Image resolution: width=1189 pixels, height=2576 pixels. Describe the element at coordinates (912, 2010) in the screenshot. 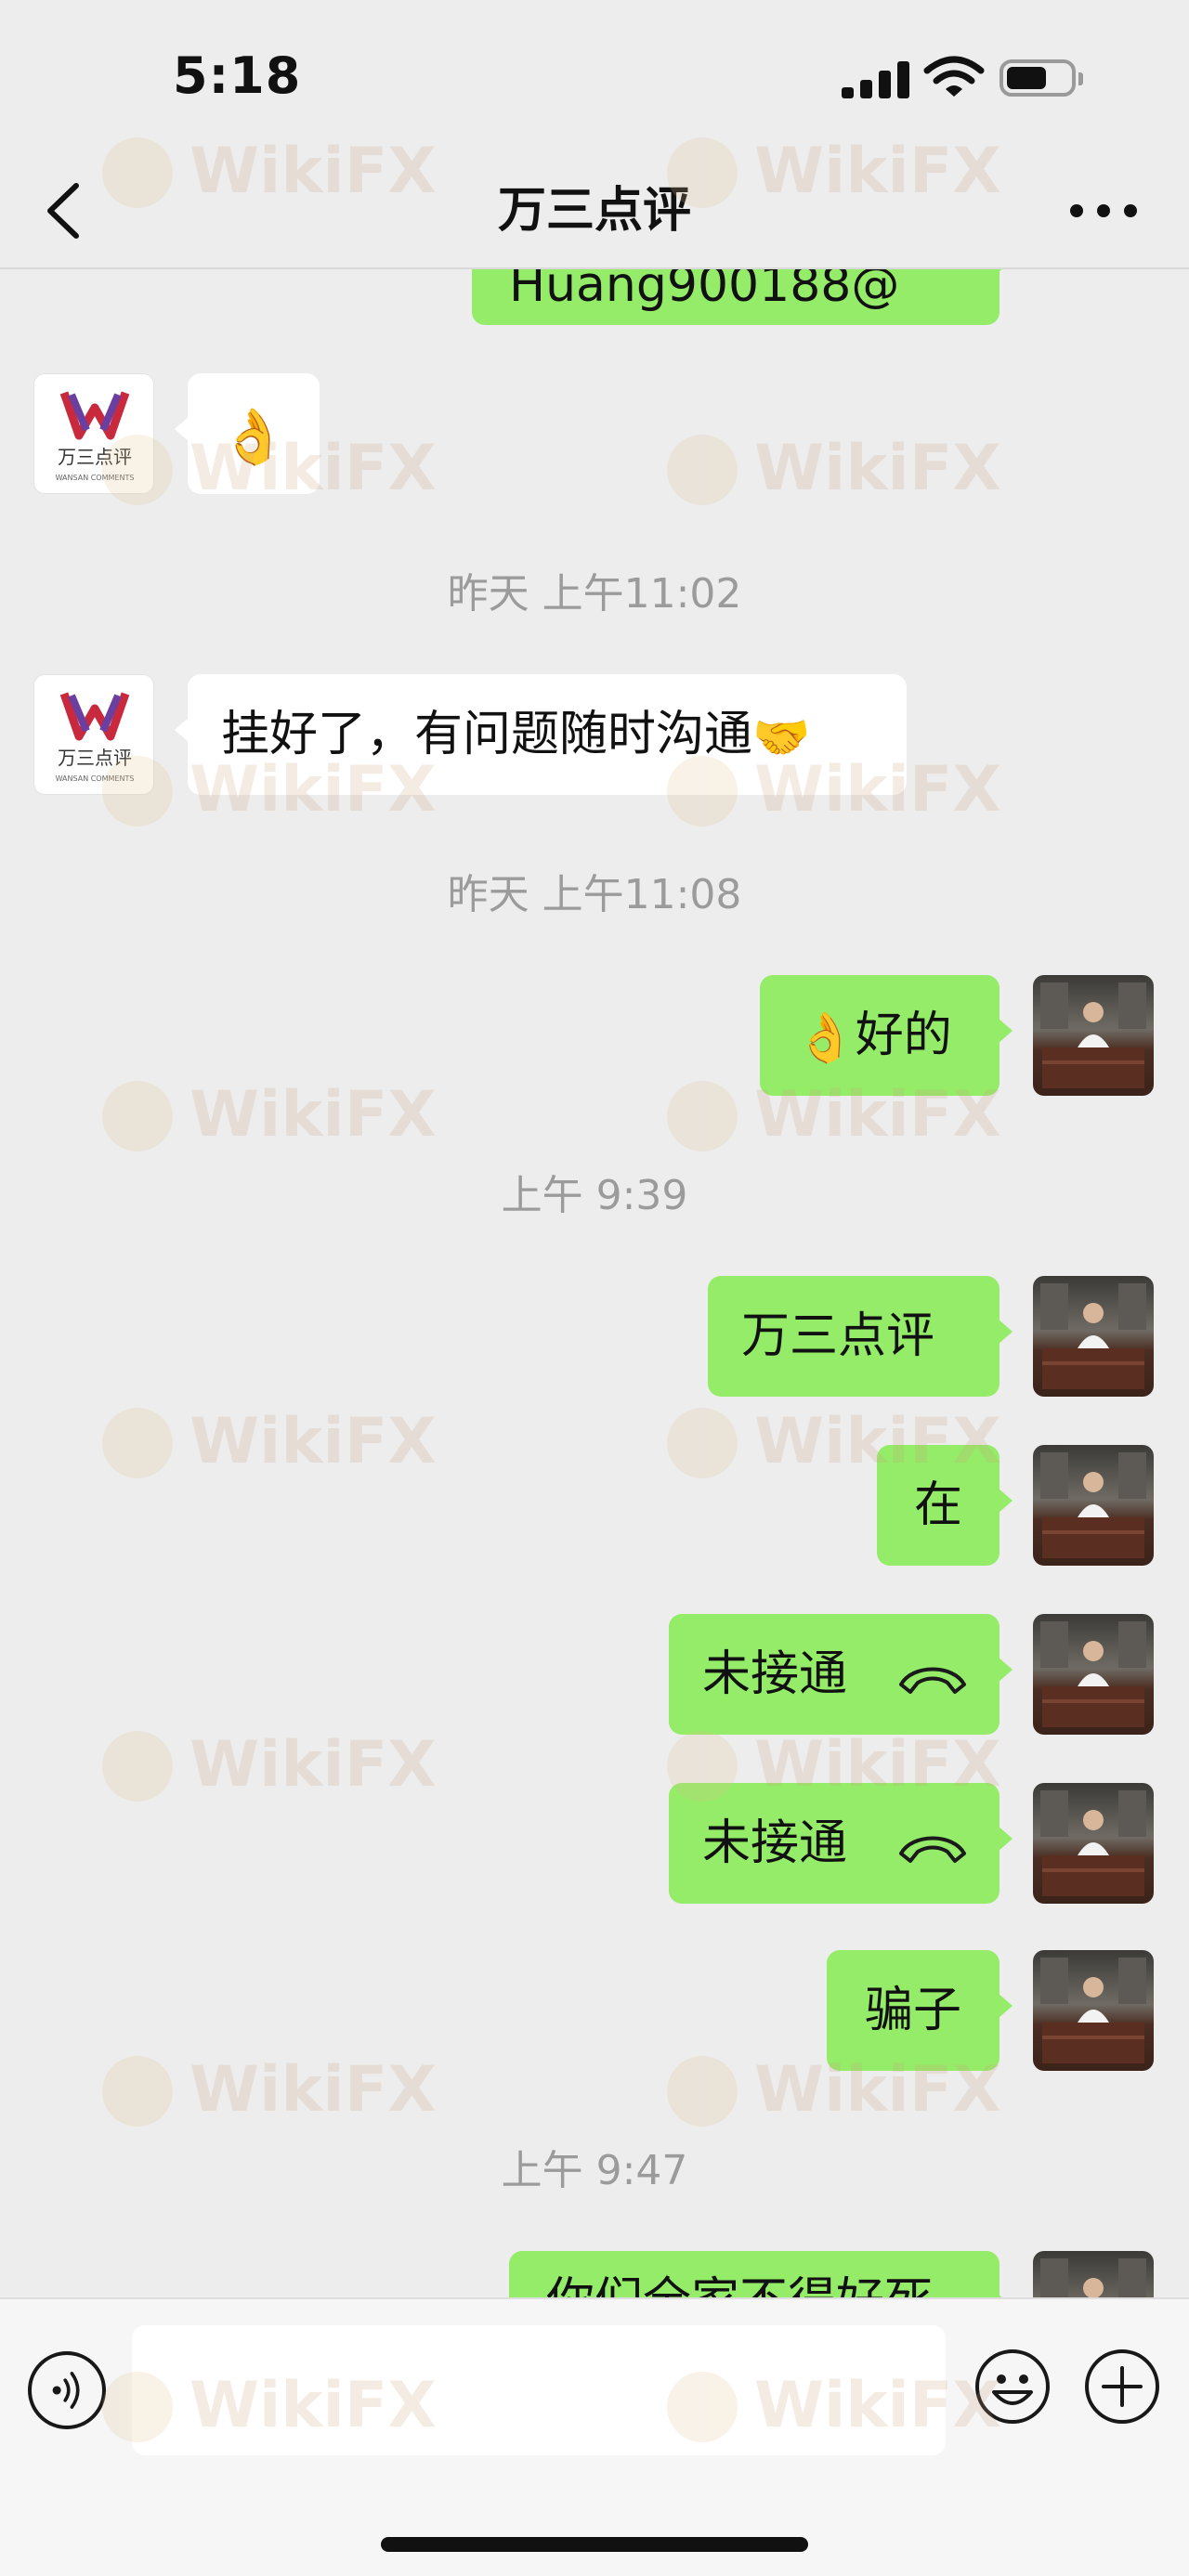

I see `message-text: 骗子` at that location.